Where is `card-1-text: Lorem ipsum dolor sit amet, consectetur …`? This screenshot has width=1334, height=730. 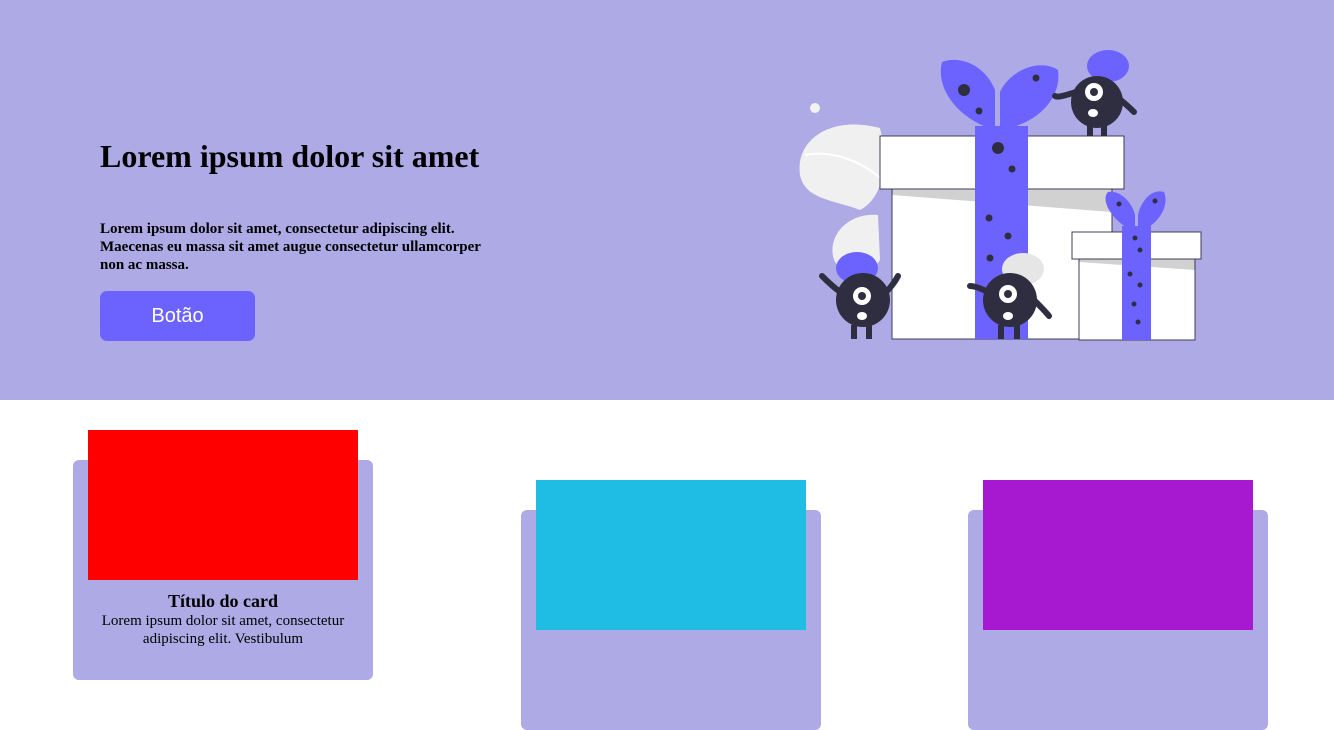
card-1-text: Lorem ipsum dolor sit amet, consectetur … is located at coordinates (223, 630).